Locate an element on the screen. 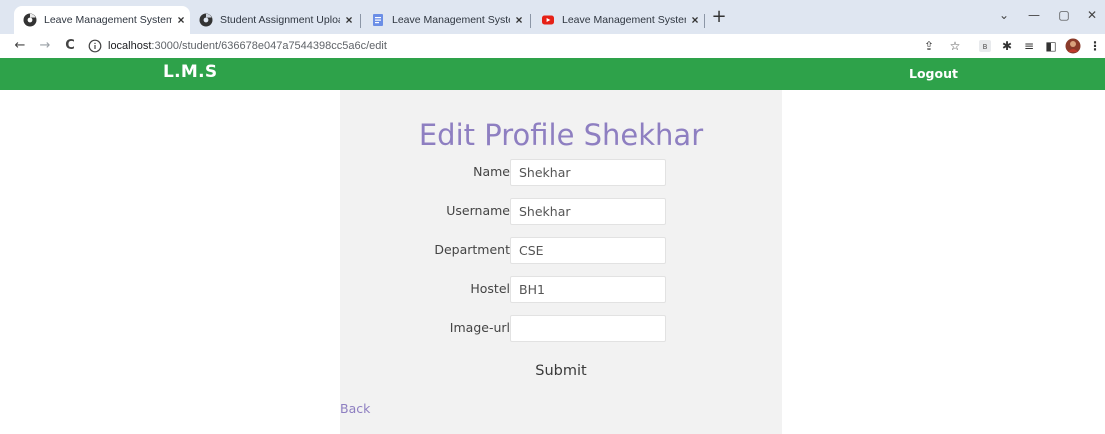 The height and width of the screenshot is (434, 1105). form-row-image-url: Image-url is located at coordinates (561, 329).